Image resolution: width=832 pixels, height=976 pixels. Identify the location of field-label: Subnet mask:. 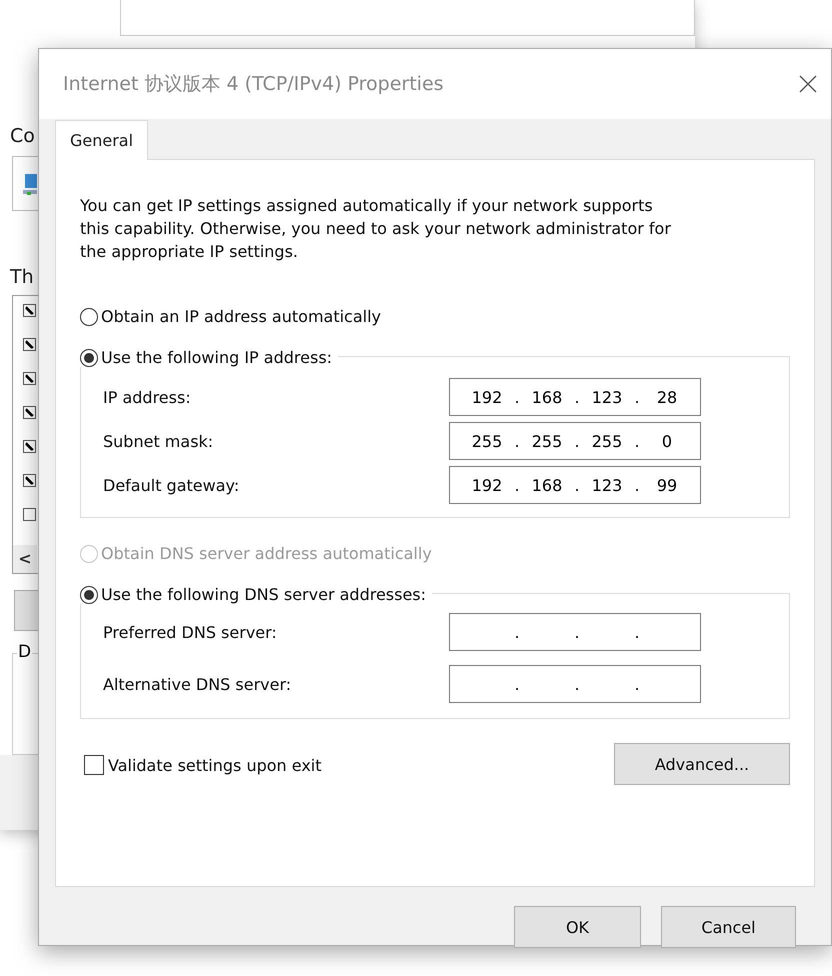
(158, 441).